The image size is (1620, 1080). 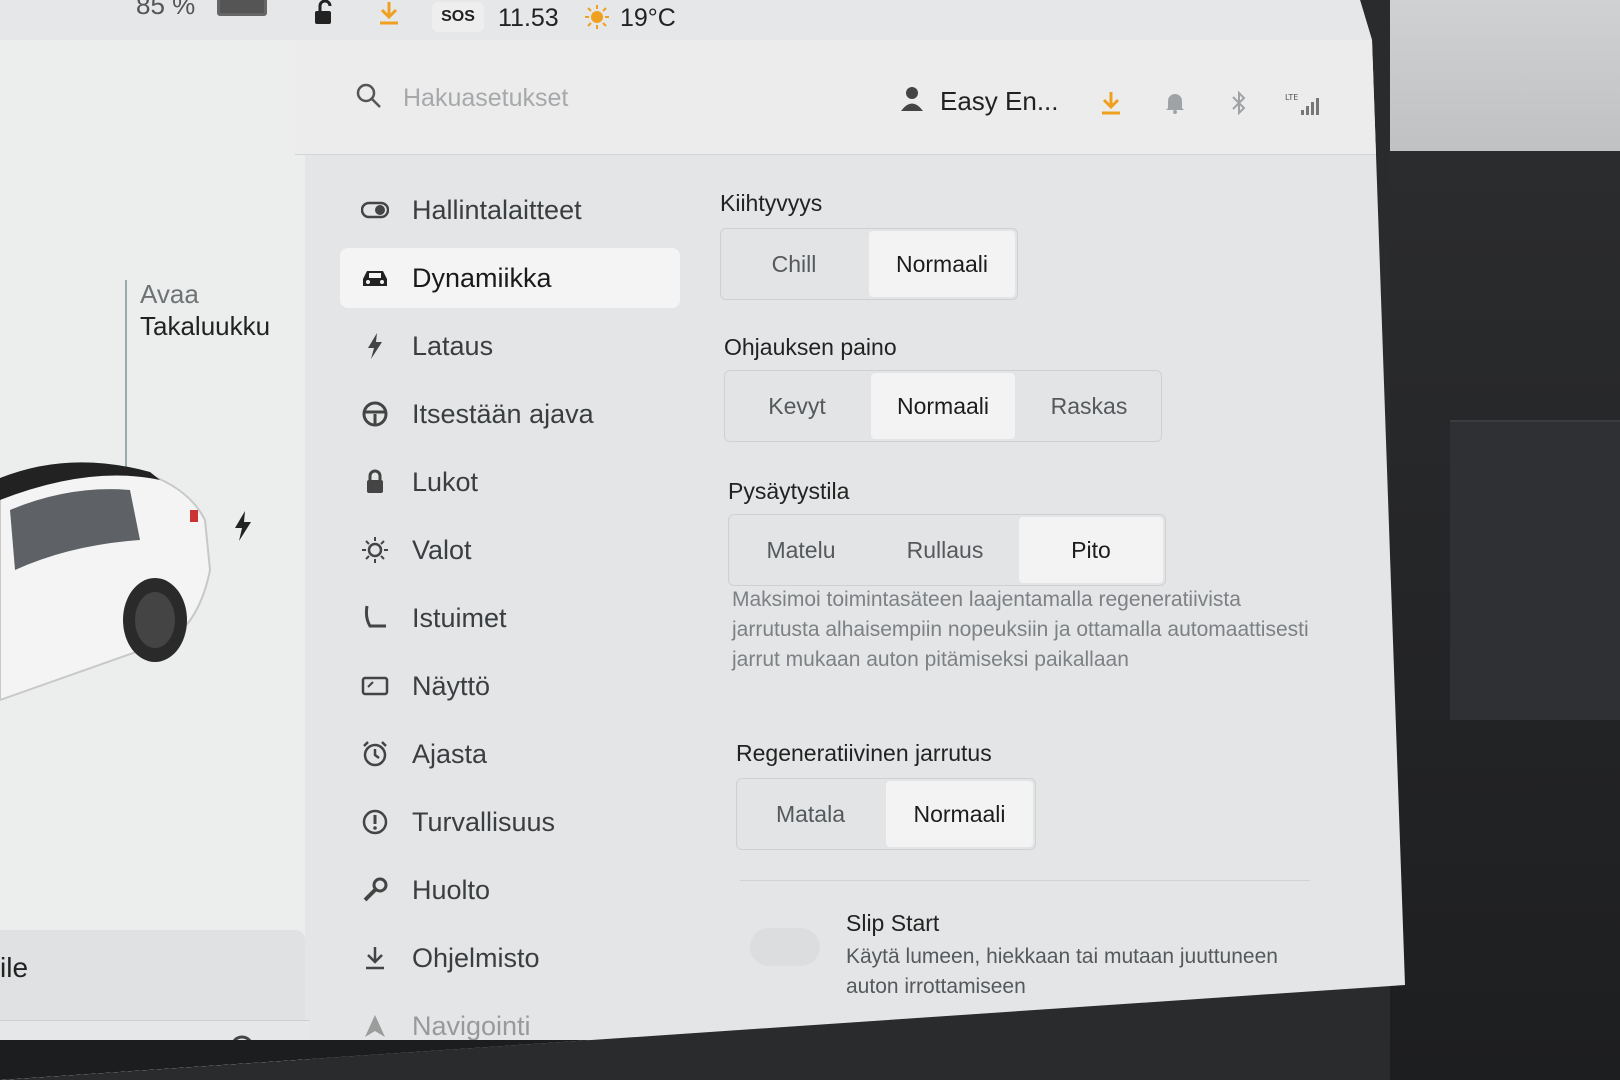 I want to click on steering-mode-selector: Kevyt Normaali Raskas, so click(x=943, y=406).